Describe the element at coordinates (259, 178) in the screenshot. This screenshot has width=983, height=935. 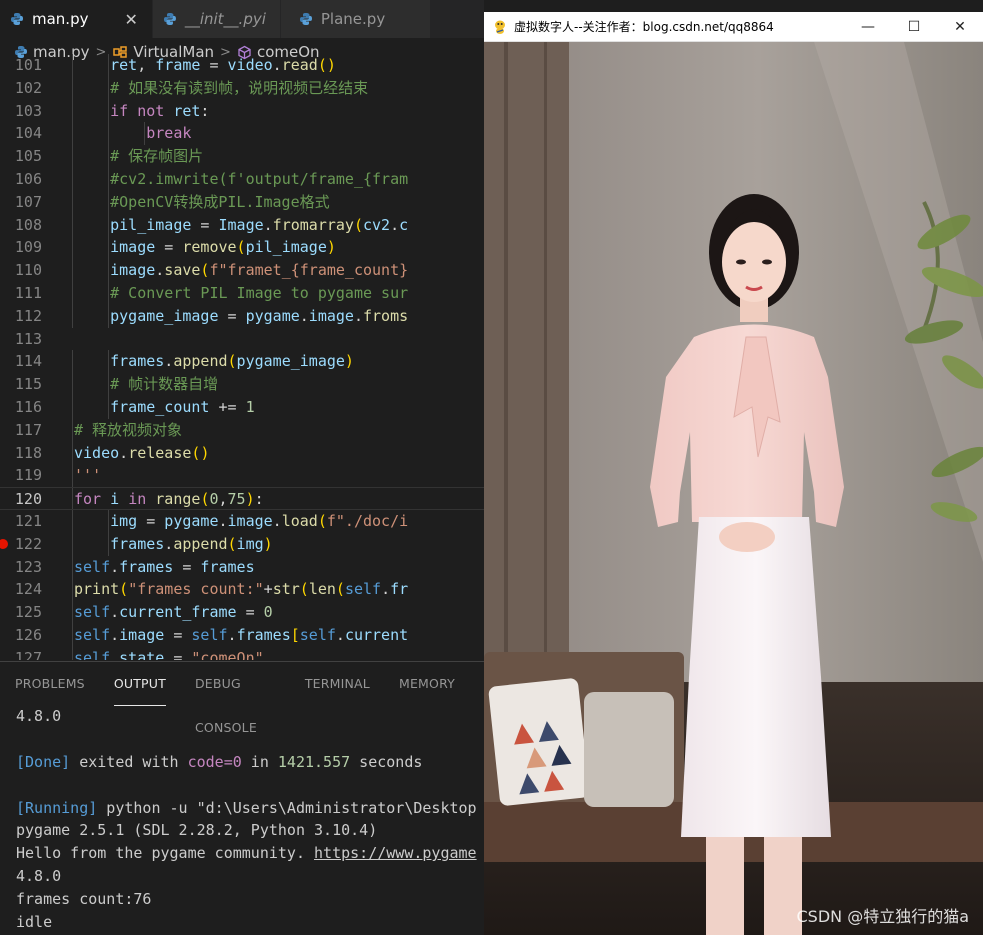
I see `code-text: #cv2.imwrite(f'output/frame_{fram` at that location.